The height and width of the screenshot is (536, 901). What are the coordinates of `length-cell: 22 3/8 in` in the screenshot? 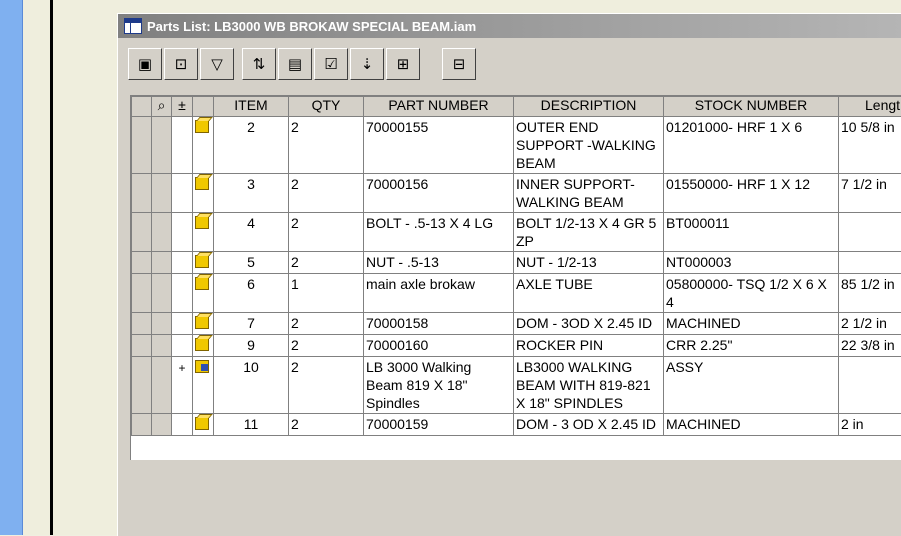 It's located at (870, 346).